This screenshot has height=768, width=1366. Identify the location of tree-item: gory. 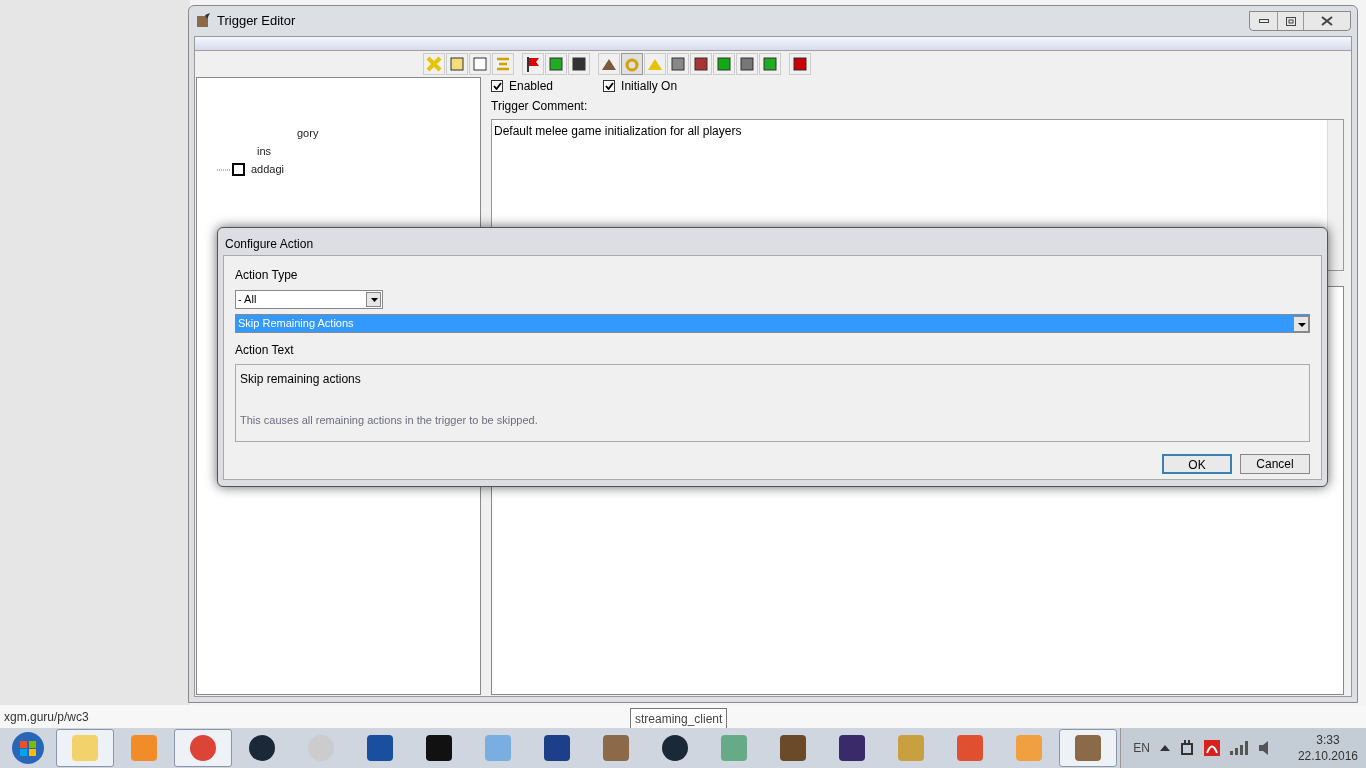
(308, 133).